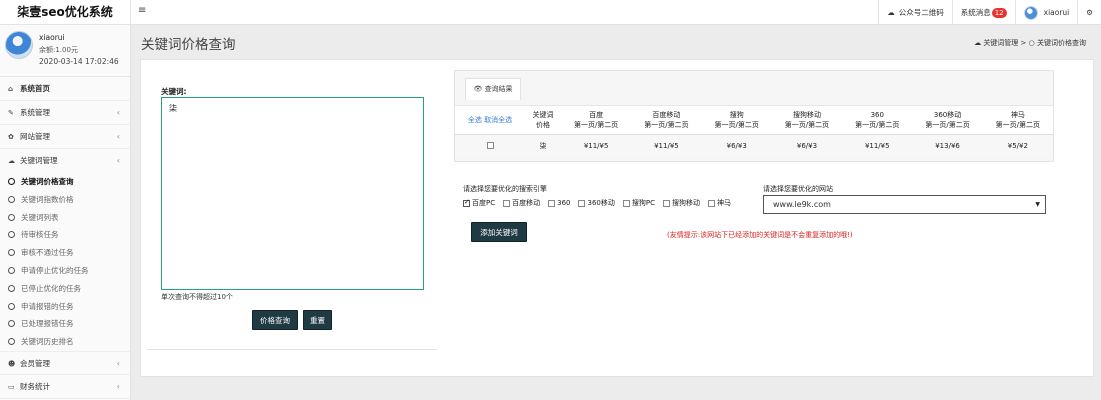  I want to click on avatar, so click(19, 45).